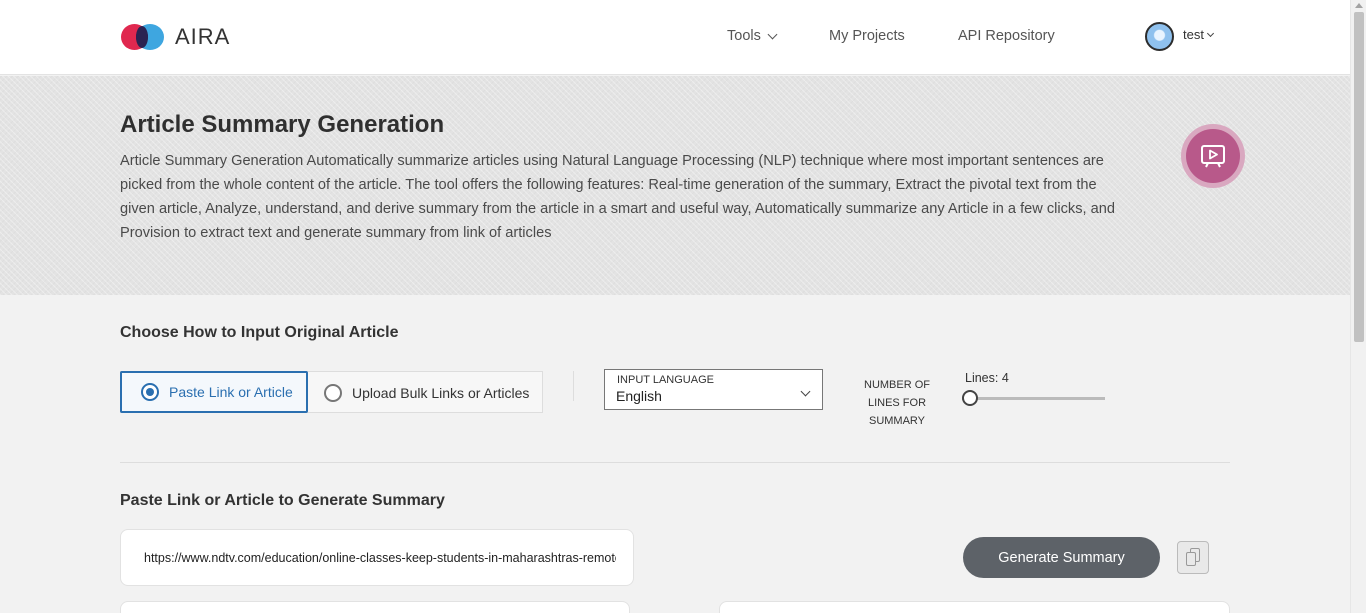  I want to click on summary-output-panel, so click(974, 607).